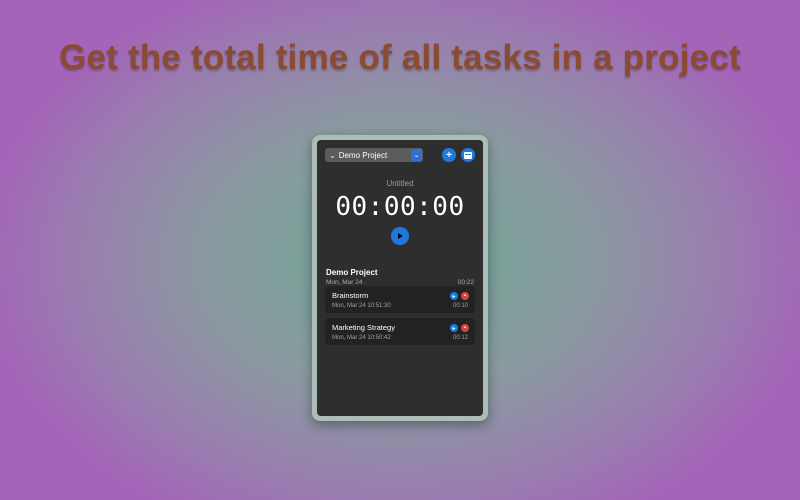  Describe the element at coordinates (361, 306) in the screenshot. I see `task-timestamp: Mon, Mar 24 10:51:30` at that location.